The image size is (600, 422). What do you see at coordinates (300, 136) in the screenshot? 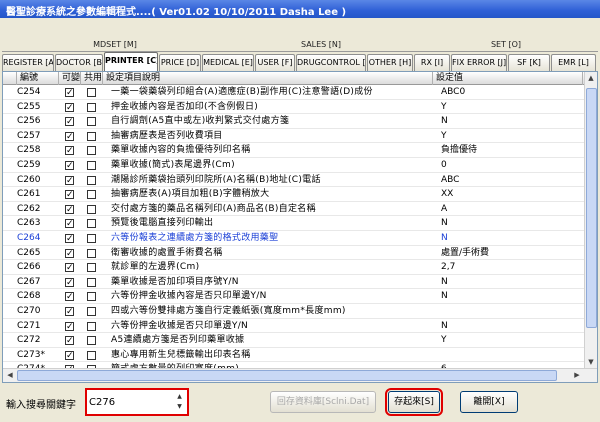
I see `table-row: C257 抽審病歷表是否列收費項目 Y` at bounding box center [300, 136].